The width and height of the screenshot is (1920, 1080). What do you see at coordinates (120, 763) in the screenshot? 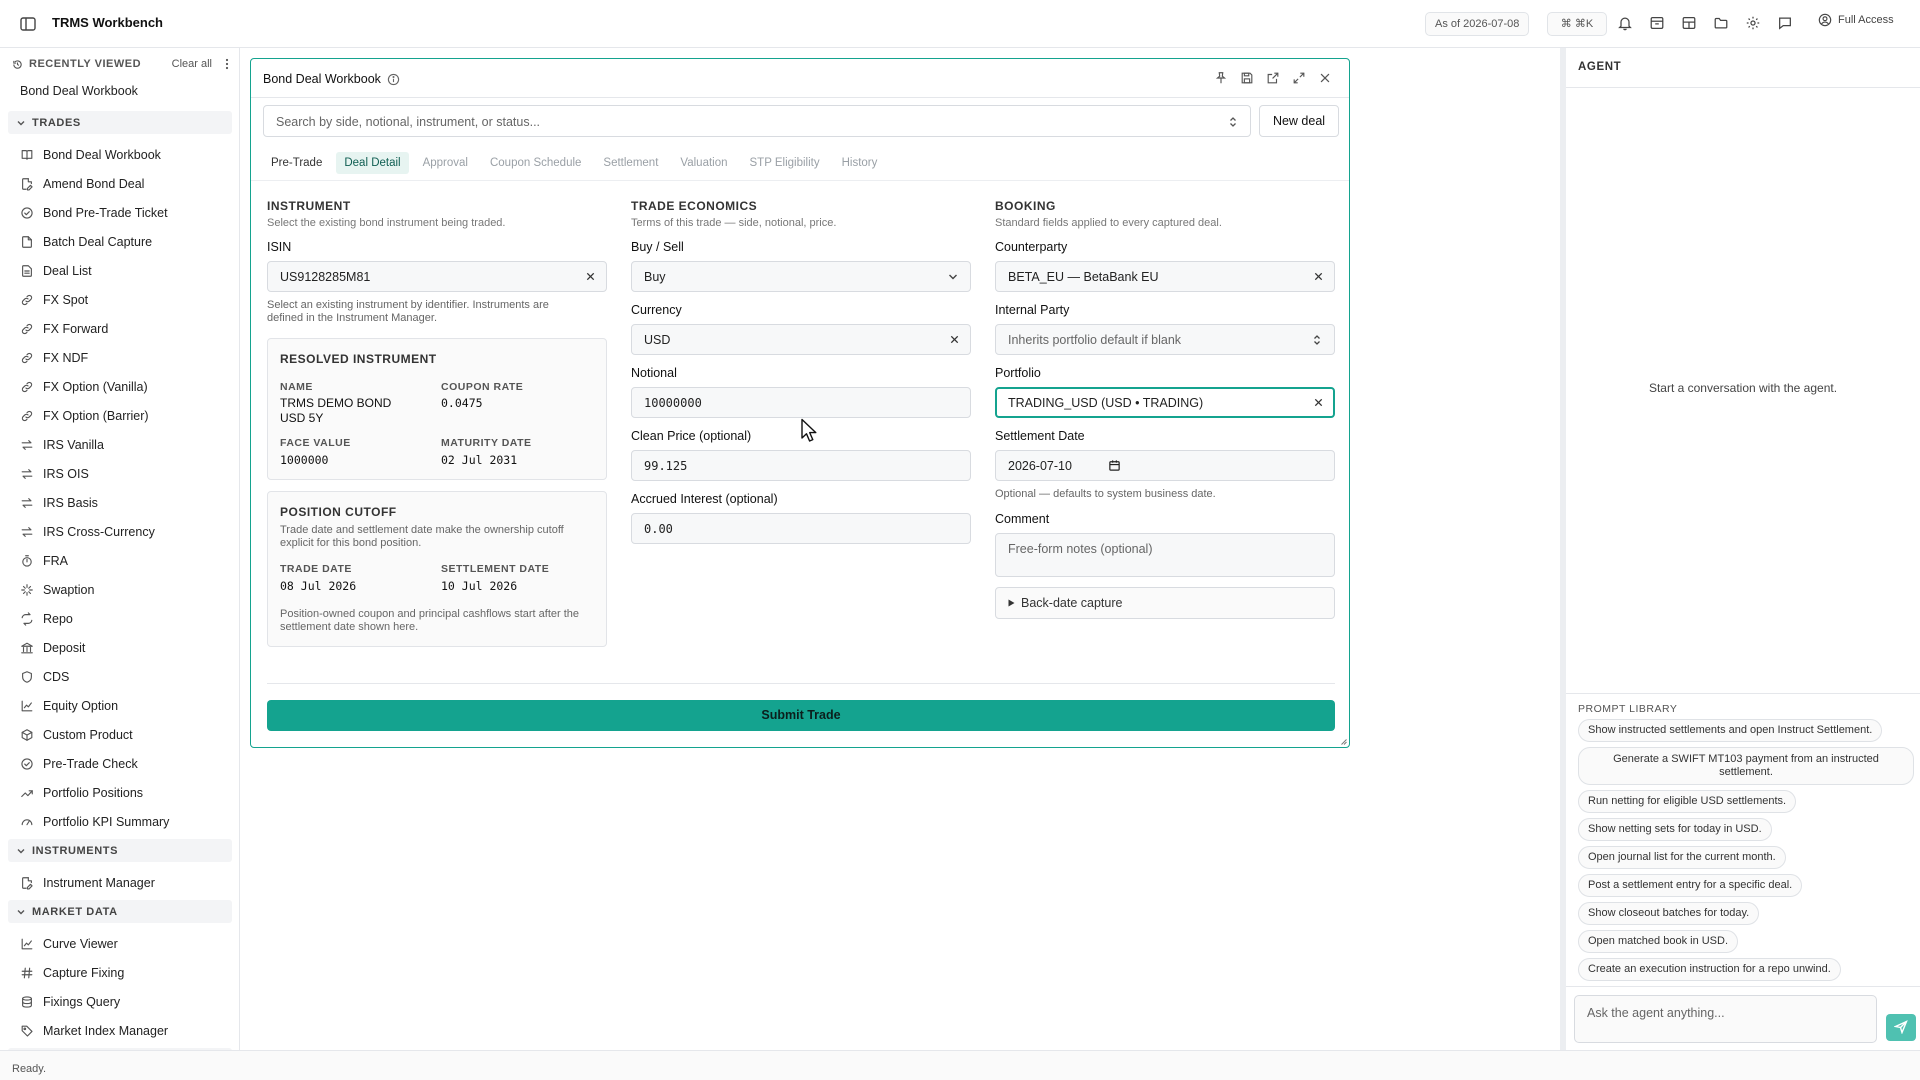
I see `sidebar-item-pre-trade-check: Pre-Trade Check` at bounding box center [120, 763].